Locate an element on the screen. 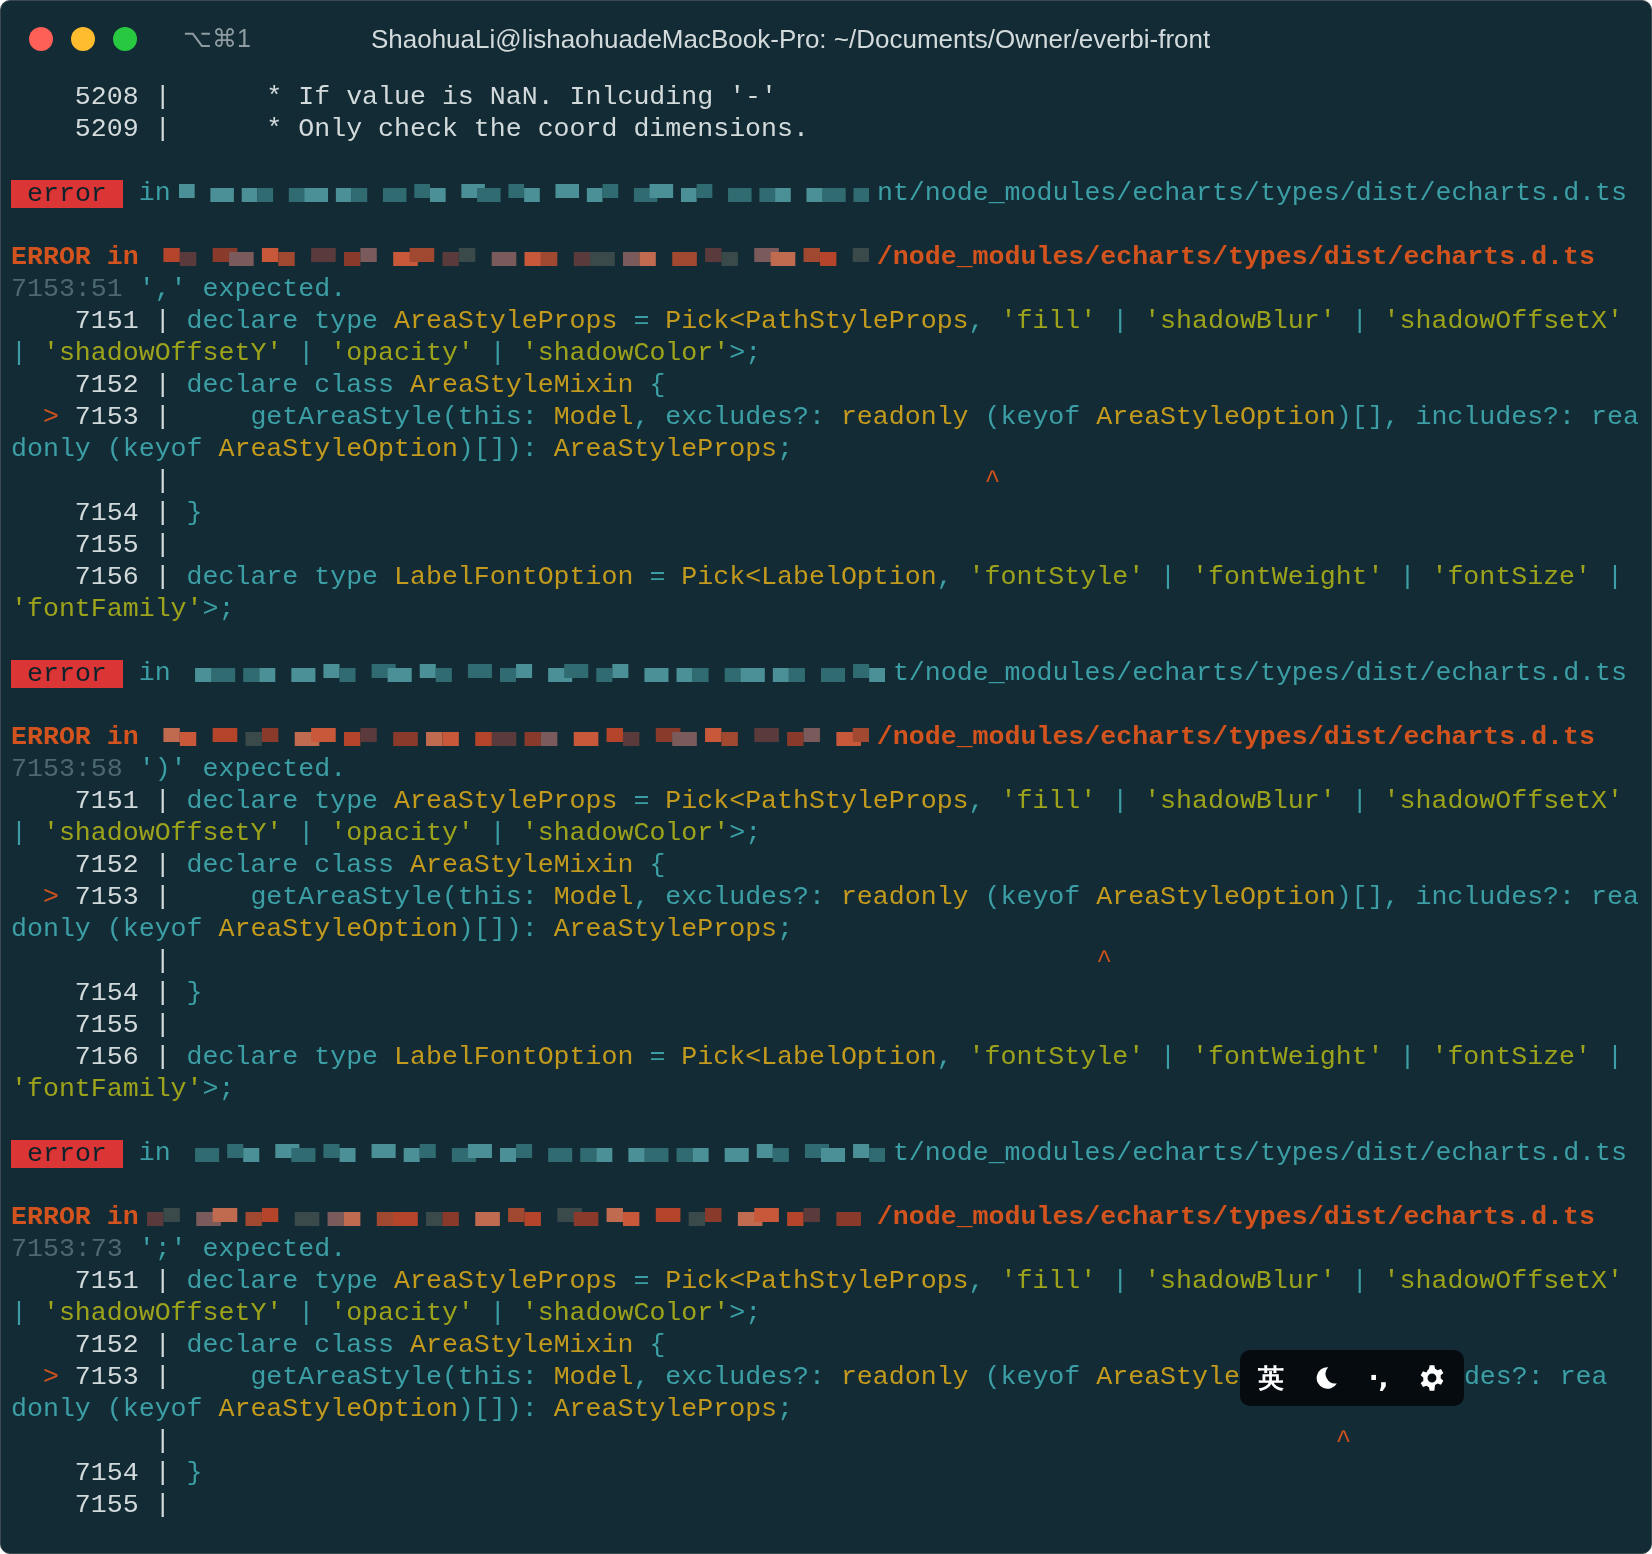 This screenshot has width=1652, height=1554. error-position: 7153:58 is located at coordinates (67, 770).